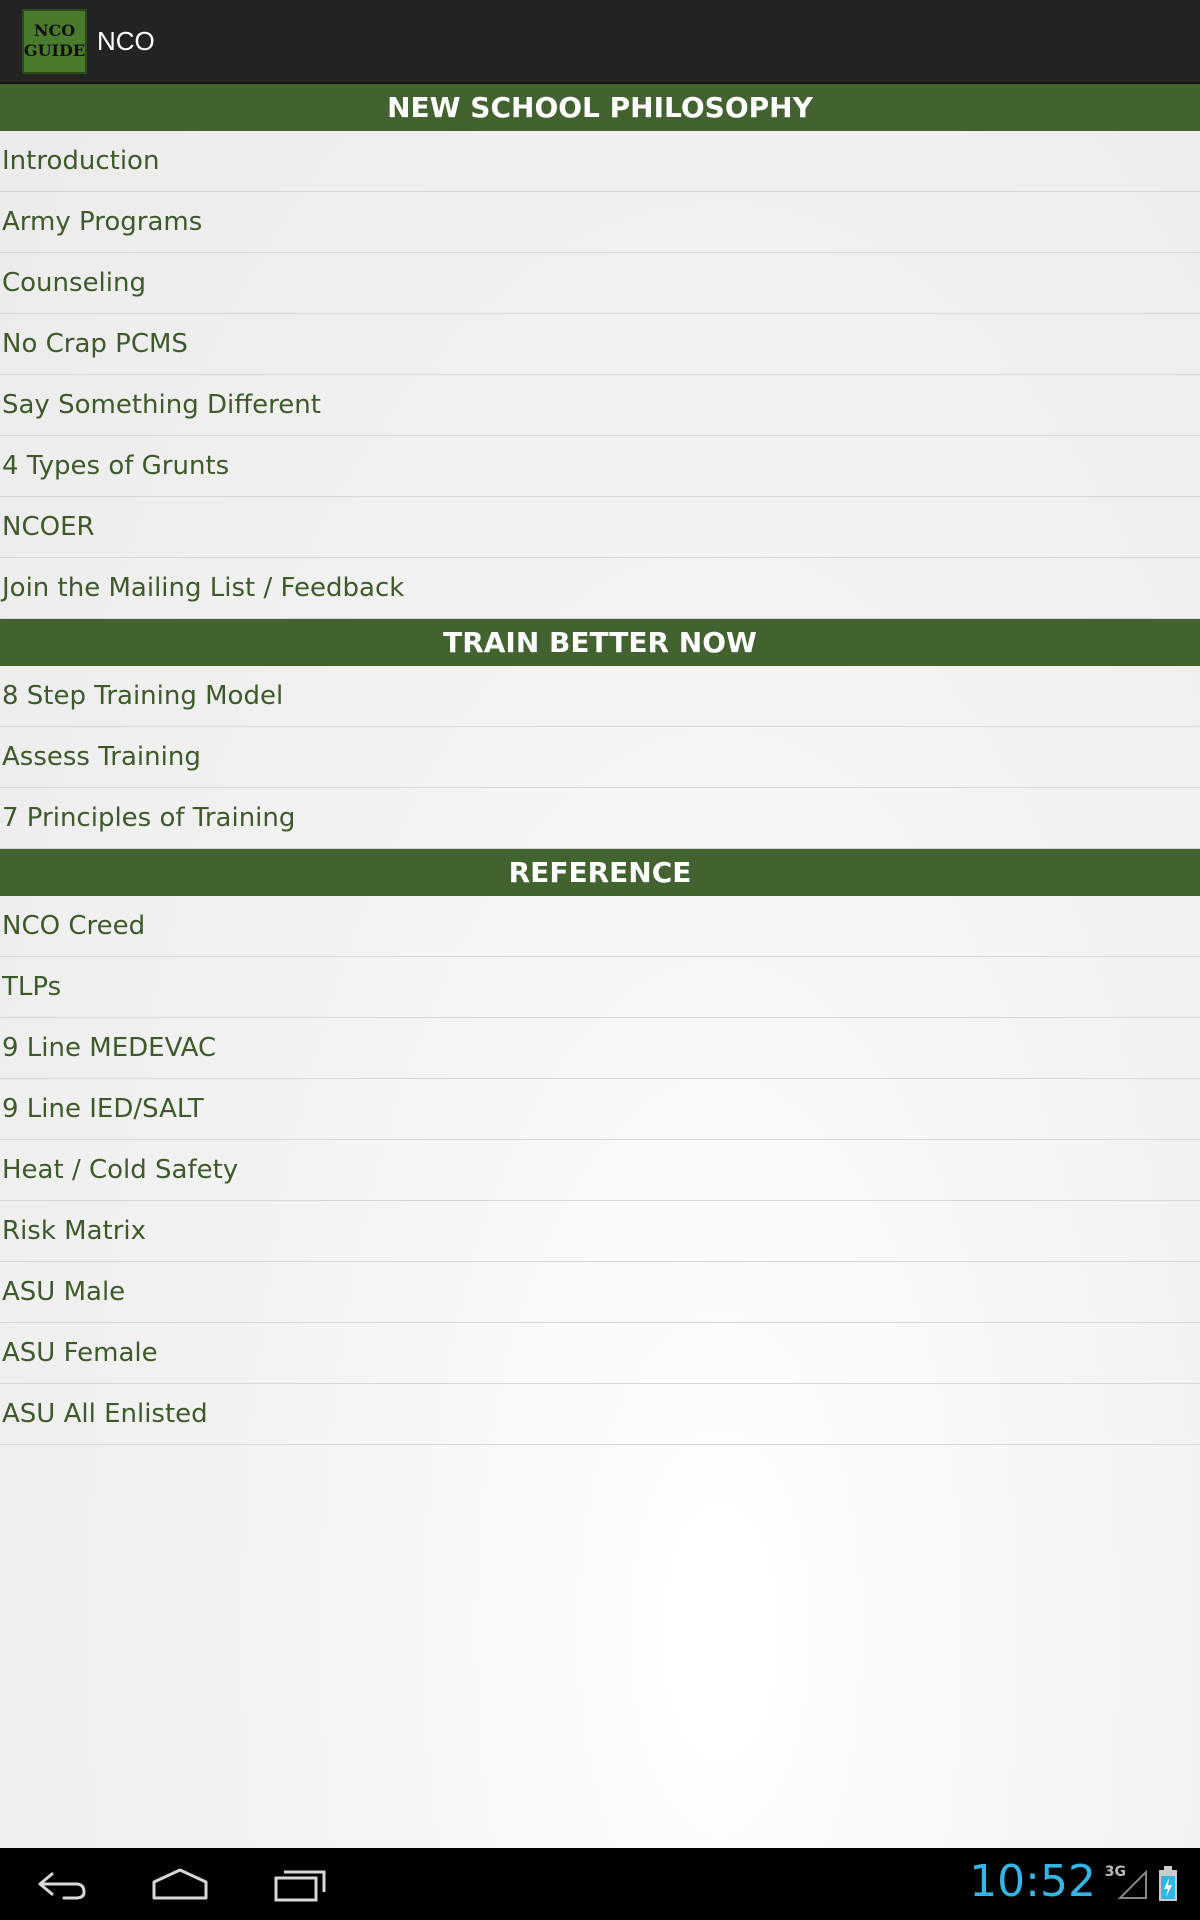 This screenshot has height=1920, width=1200. I want to click on list-item-asu-all-enlisted: ASU All Enlisted, so click(600, 1414).